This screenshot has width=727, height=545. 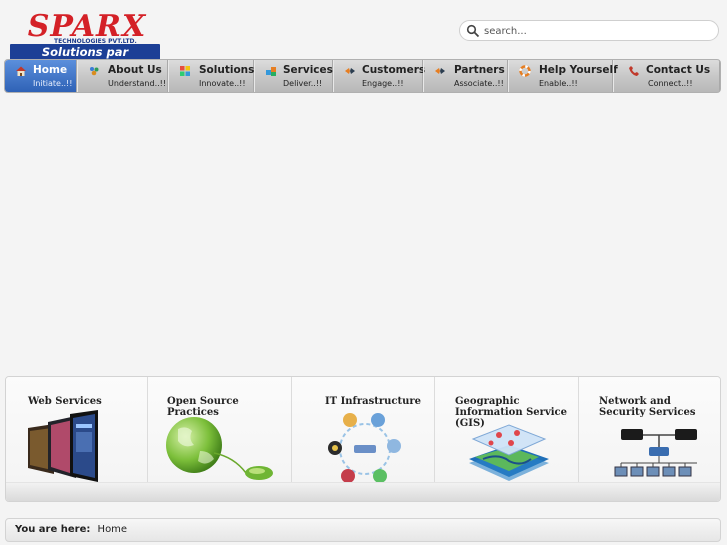 What do you see at coordinates (670, 83) in the screenshot?
I see `nav-sub: Connect..!!` at bounding box center [670, 83].